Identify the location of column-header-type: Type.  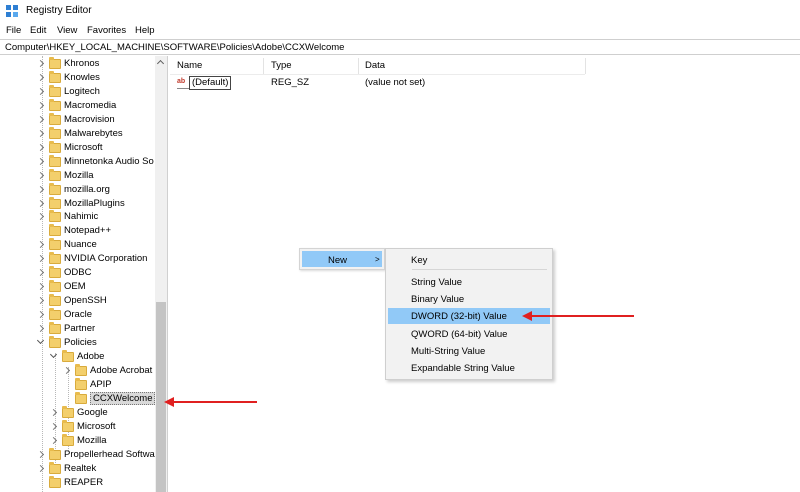
(281, 65).